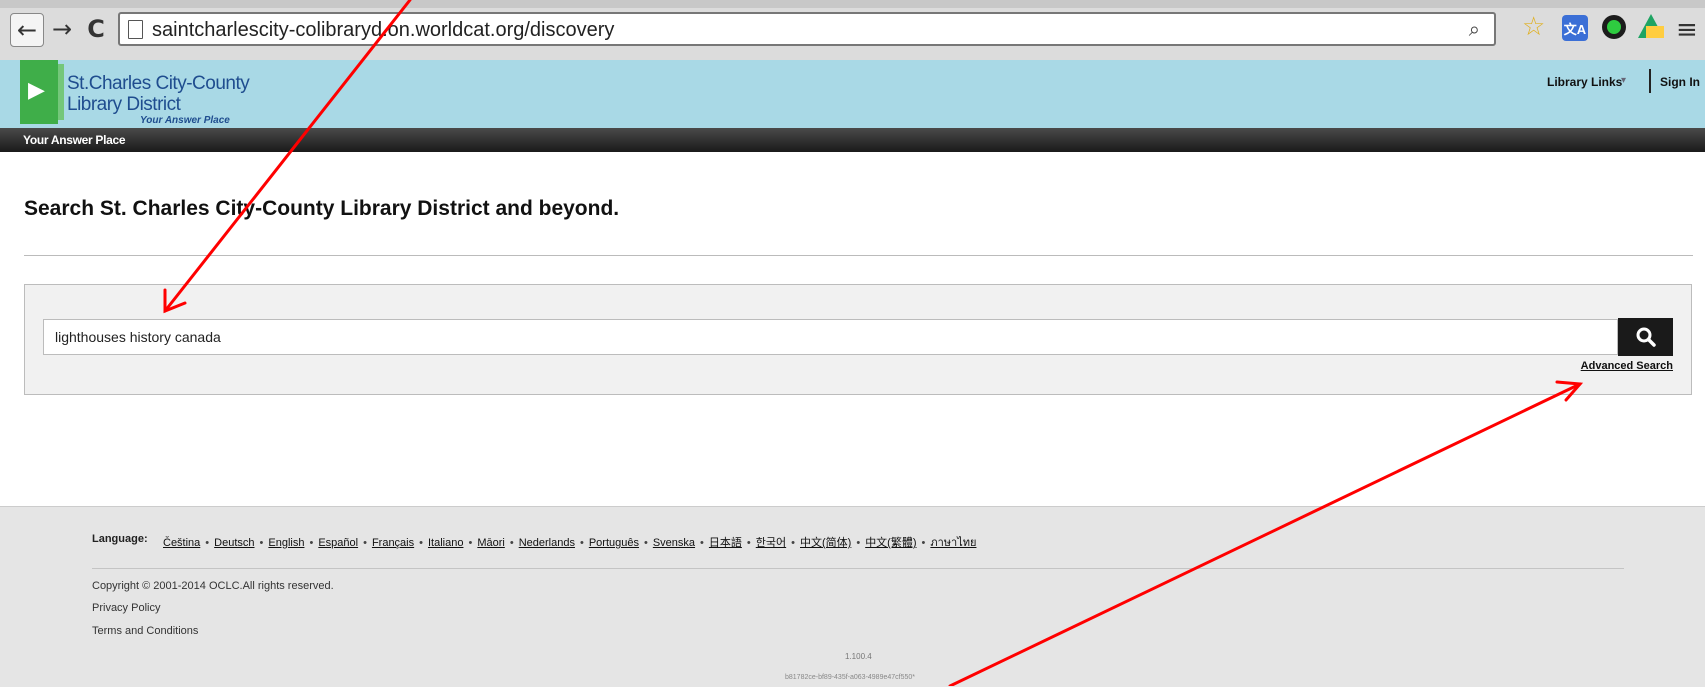 The height and width of the screenshot is (687, 1705). I want to click on bookmark-star-icon: ☆, so click(1533, 27).